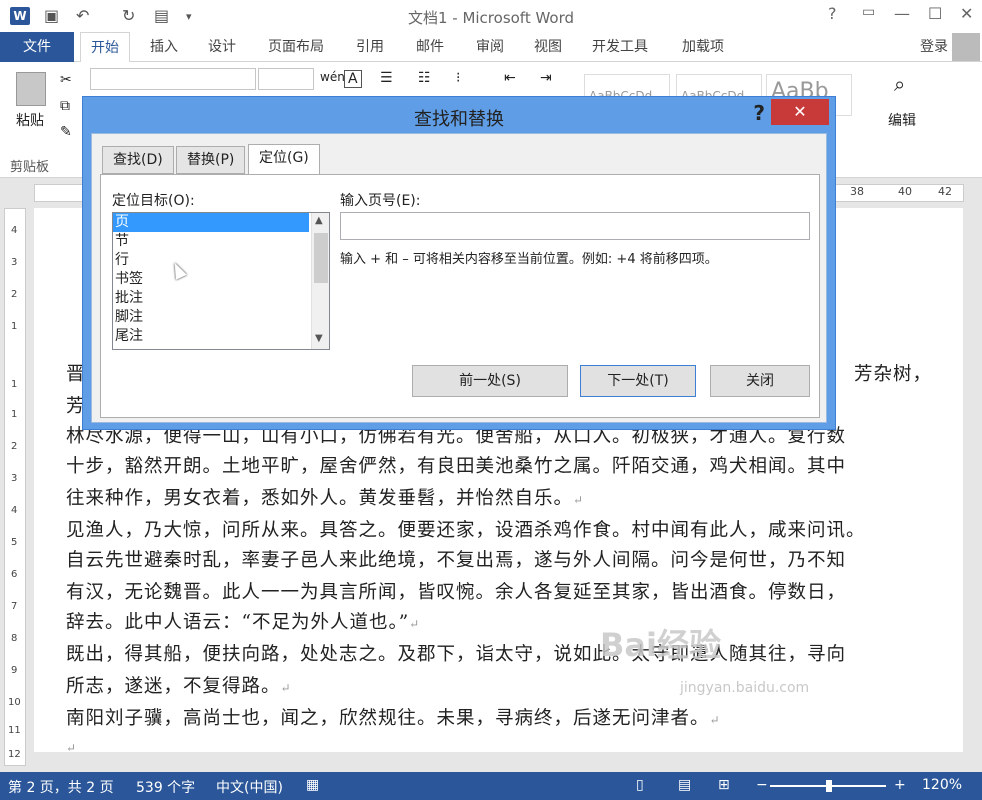 This screenshot has width=982, height=800. Describe the element at coordinates (800, 112) in the screenshot. I see `dialog-close-button: ✕` at that location.